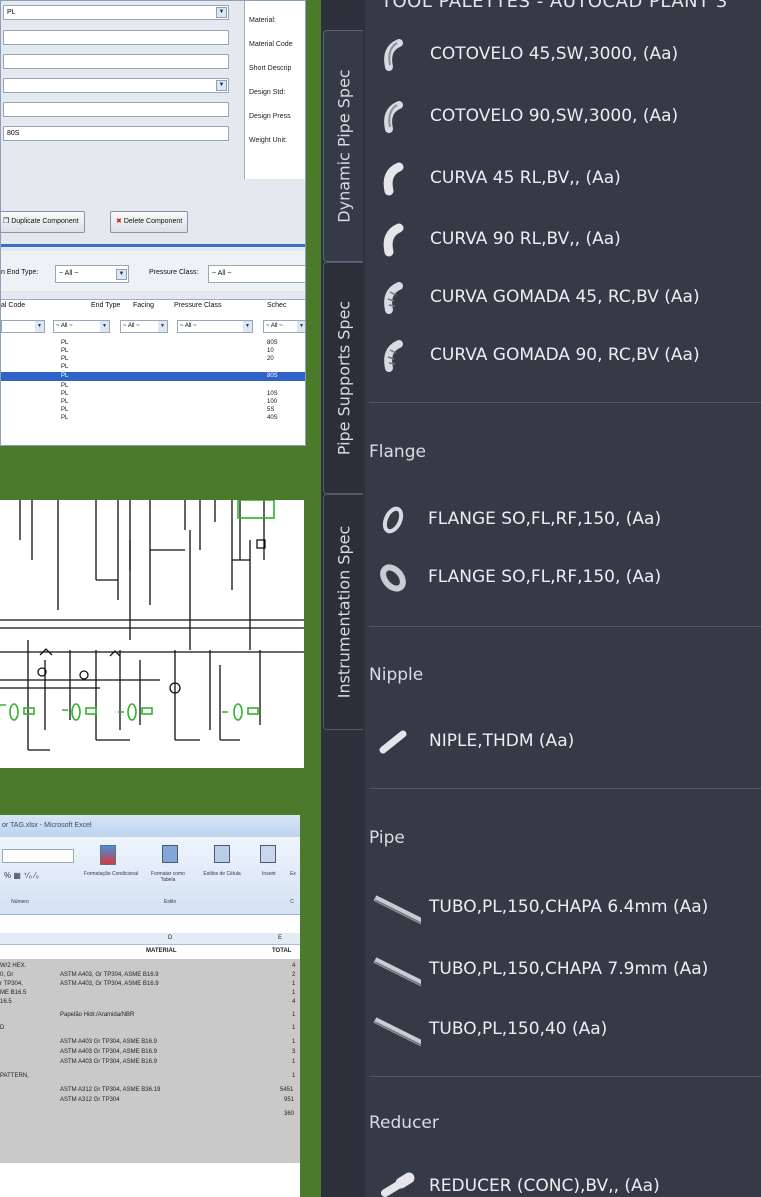 The height and width of the screenshot is (1197, 761). I want to click on table-row: PL 20, so click(153, 359).